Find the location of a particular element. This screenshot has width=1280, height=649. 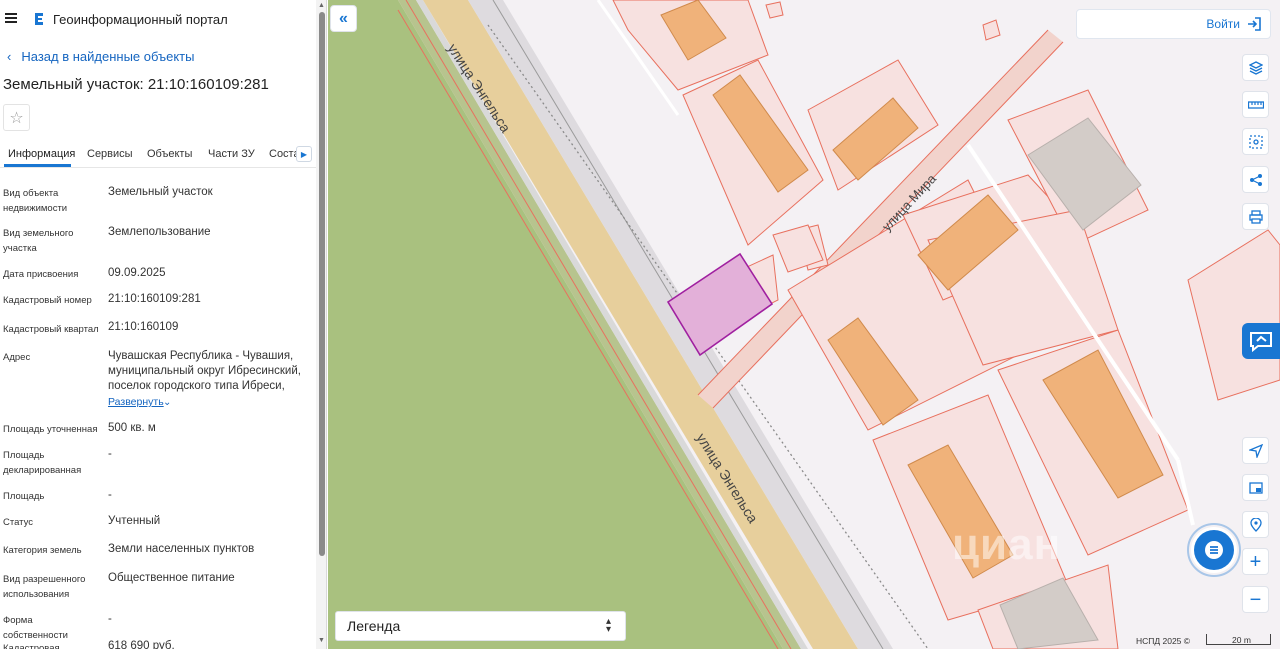

back-to-results-link: ‹ Назад в найденные объекты is located at coordinates (100, 56).